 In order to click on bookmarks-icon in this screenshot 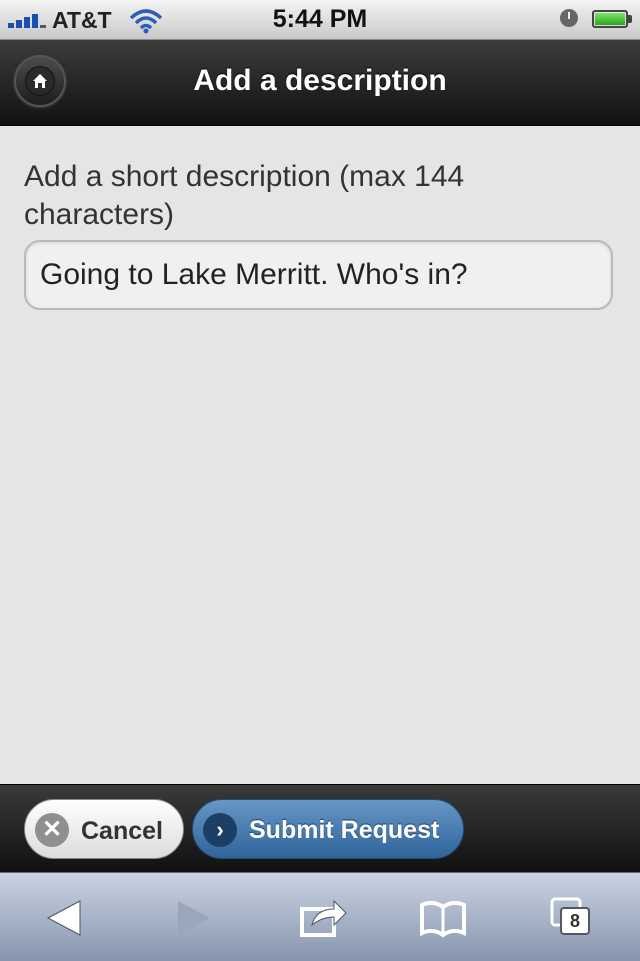, I will do `click(443, 918)`.